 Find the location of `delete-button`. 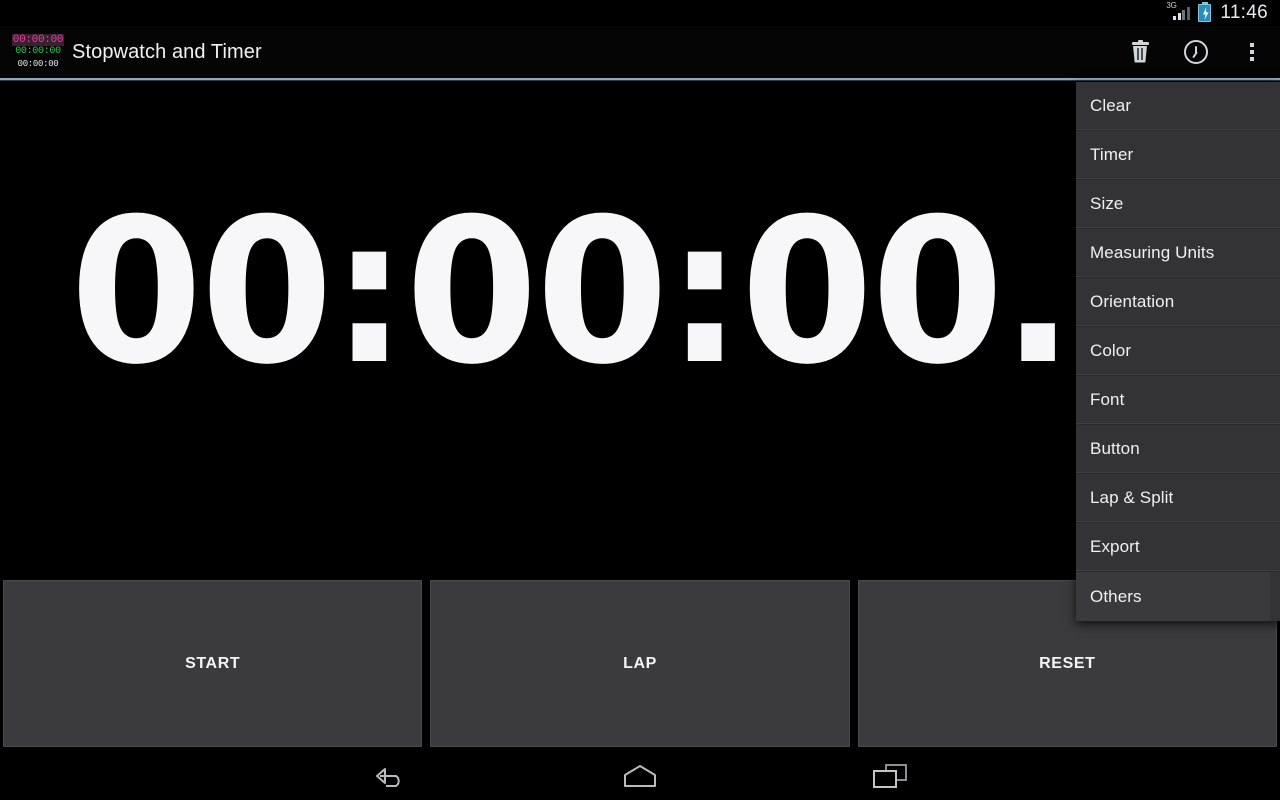

delete-button is located at coordinates (1140, 52).